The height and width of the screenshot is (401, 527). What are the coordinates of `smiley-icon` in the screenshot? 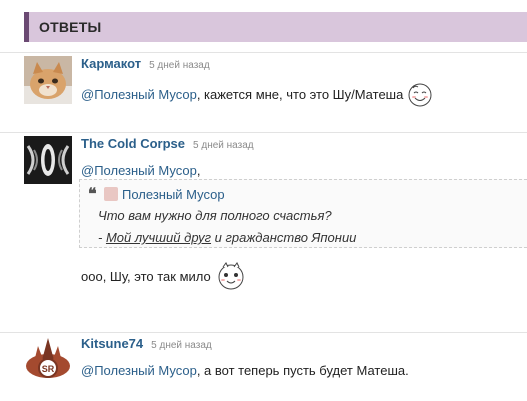 It's located at (420, 95).